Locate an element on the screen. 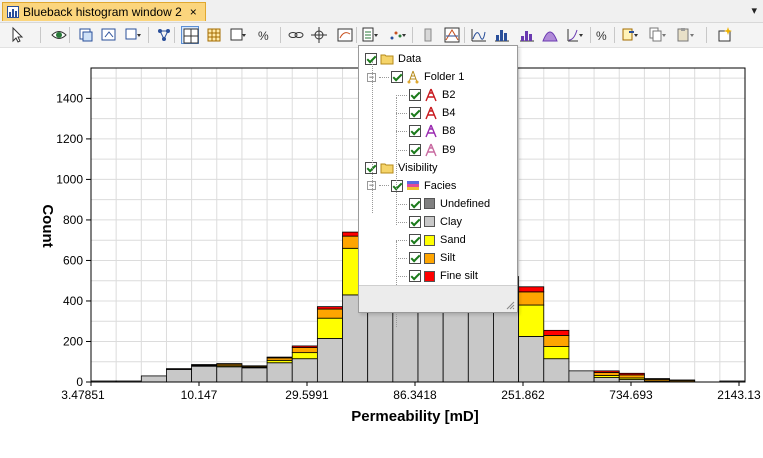 This screenshot has height=458, width=763. tree-item-facies: − Facies is located at coordinates (411, 186).